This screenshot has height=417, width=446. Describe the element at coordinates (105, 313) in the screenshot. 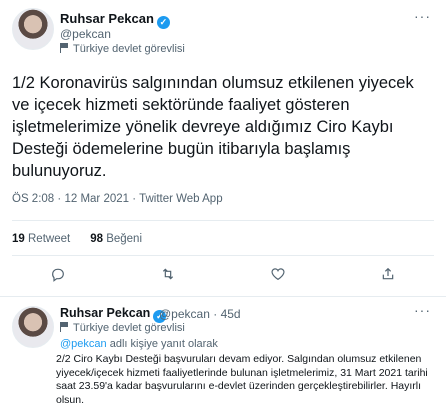

I see `reply-author-name: Ruhsar Pekcan` at that location.